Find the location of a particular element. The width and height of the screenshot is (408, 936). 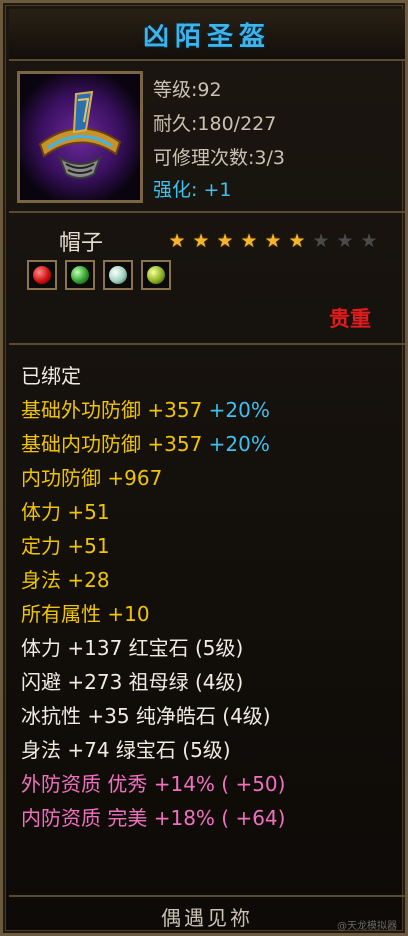

stat-text: 外防资质 优秀 +14% ( +50) is located at coordinates (153, 784).